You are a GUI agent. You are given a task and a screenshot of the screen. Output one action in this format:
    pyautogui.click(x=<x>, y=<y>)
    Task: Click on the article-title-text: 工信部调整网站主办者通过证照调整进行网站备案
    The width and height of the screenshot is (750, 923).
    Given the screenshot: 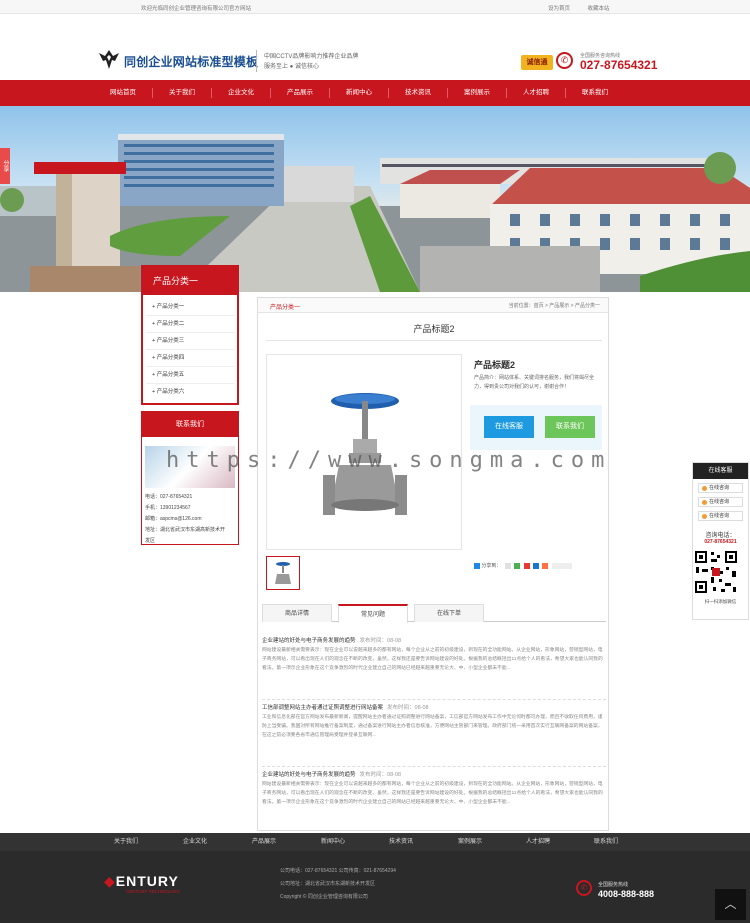 What is the action you would take?
    pyautogui.click(x=322, y=708)
    